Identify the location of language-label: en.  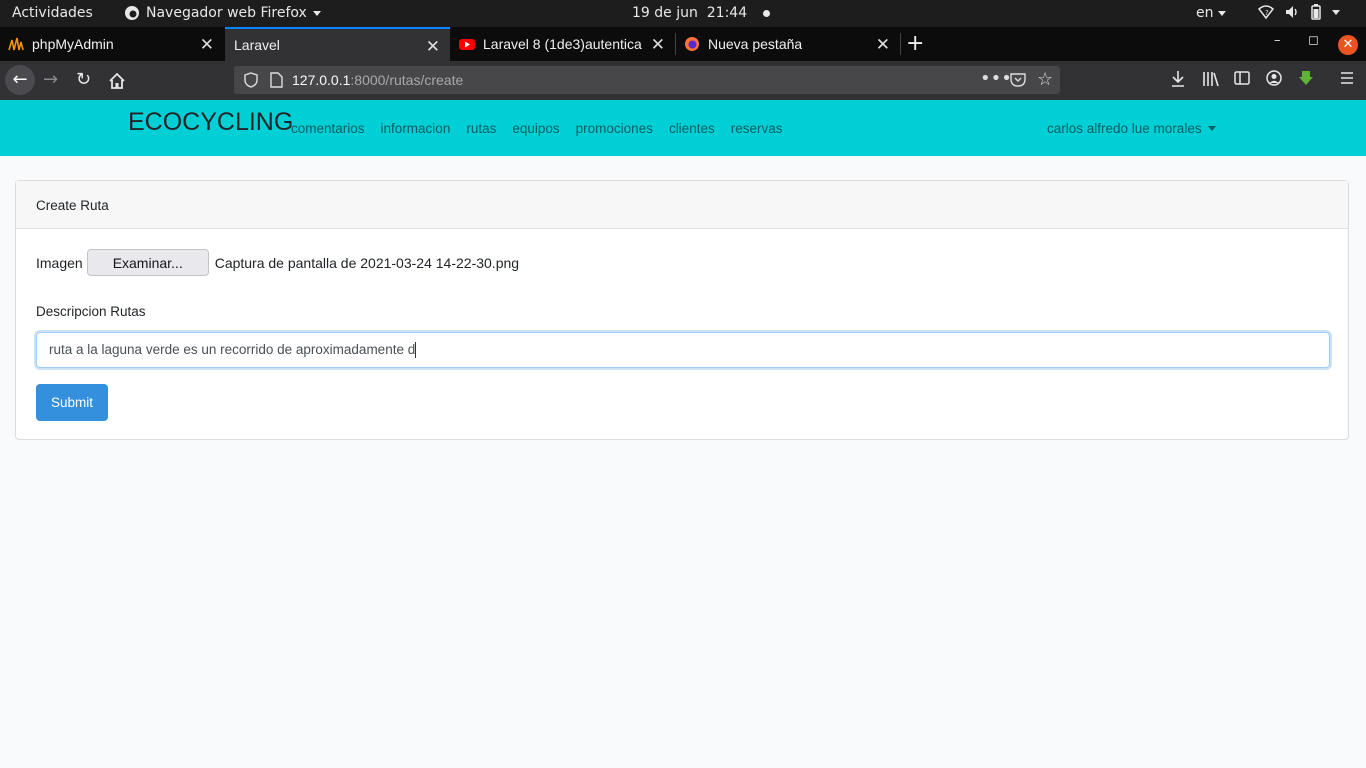
(1205, 13).